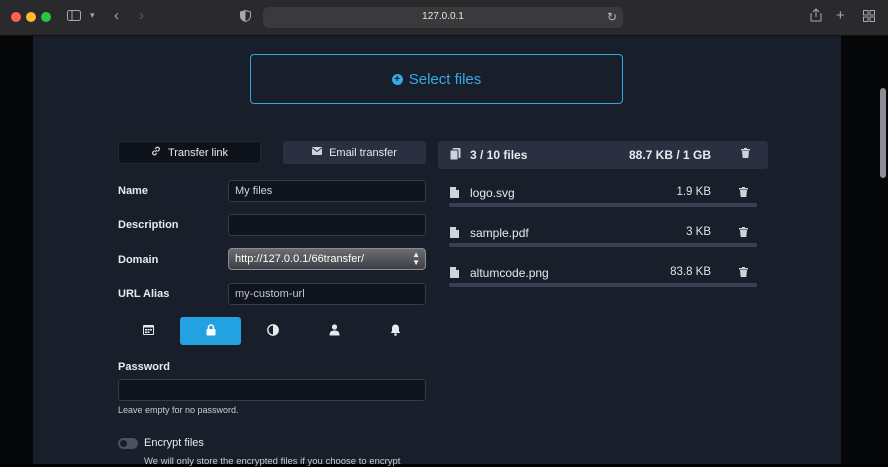 The height and width of the screenshot is (467, 888). What do you see at coordinates (198, 152) in the screenshot?
I see `tab-transfer-link-label: Transfer link` at bounding box center [198, 152].